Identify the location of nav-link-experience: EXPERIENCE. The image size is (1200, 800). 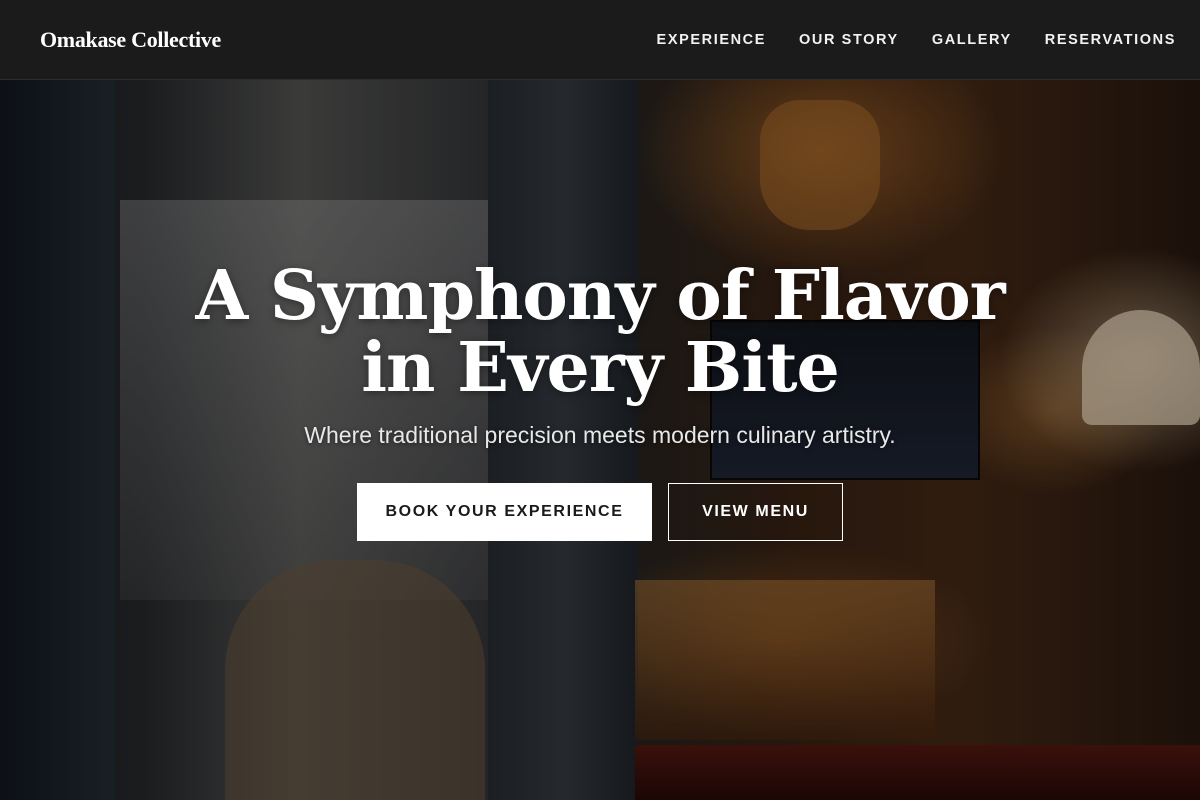
(711, 40).